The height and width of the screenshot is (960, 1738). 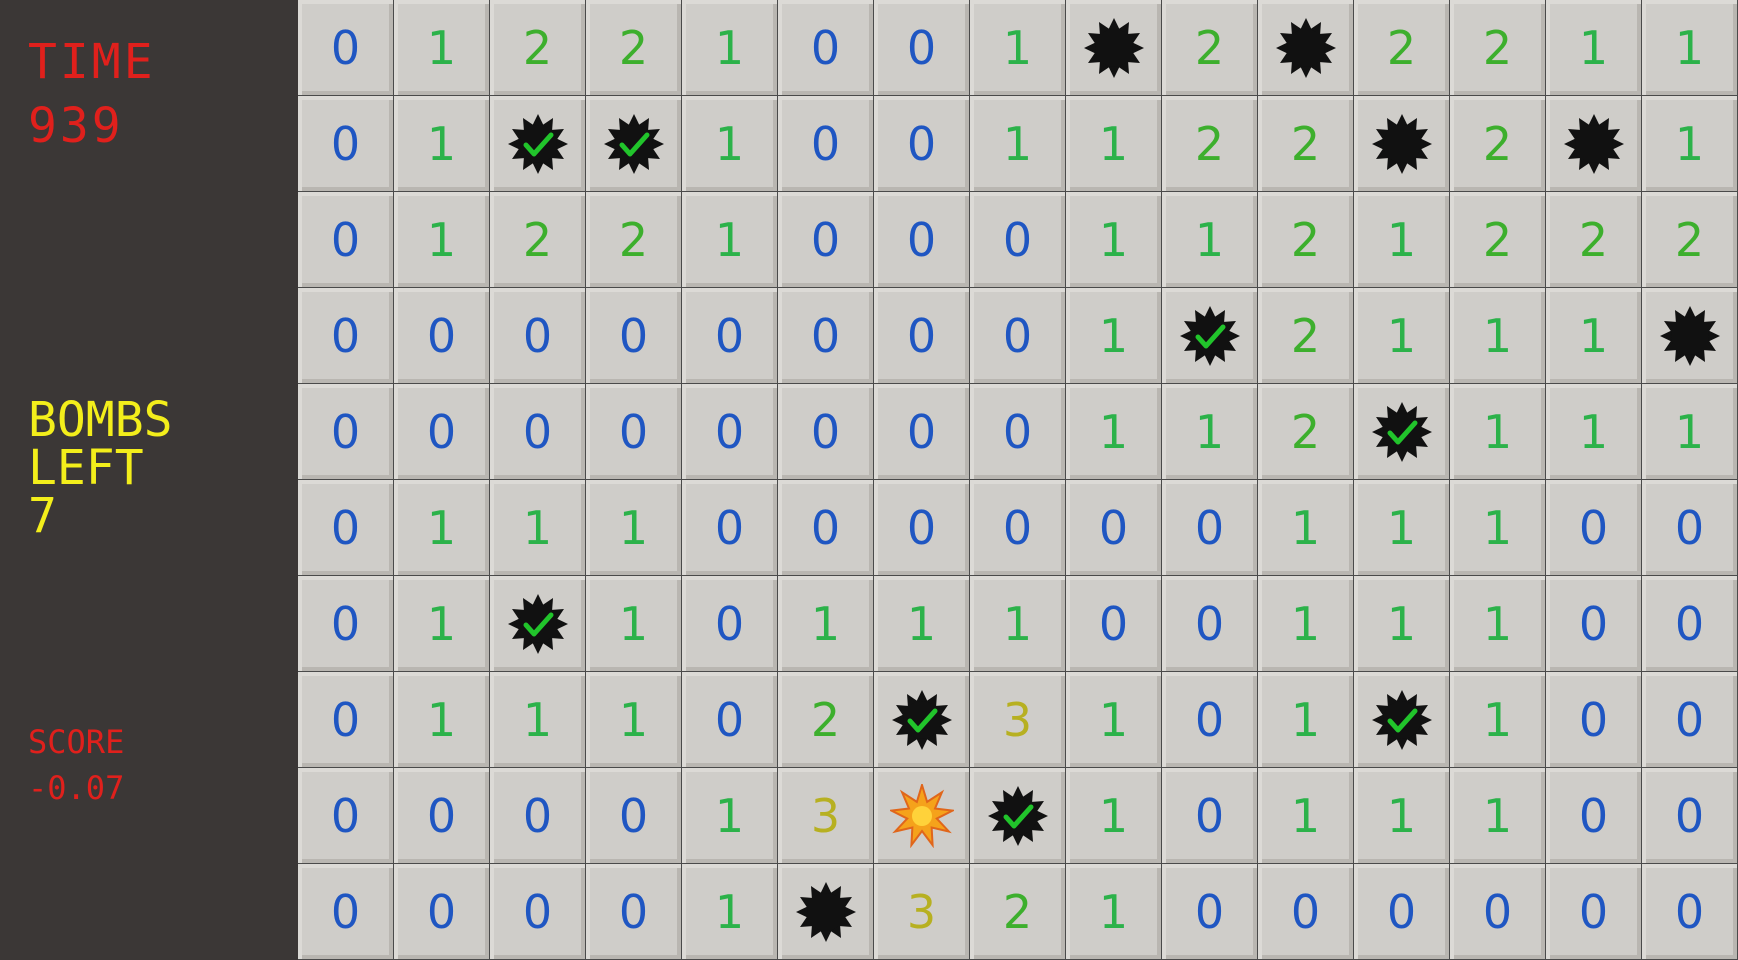 What do you see at coordinates (1306, 336) in the screenshot?
I see `cell-r3-c10: 2` at bounding box center [1306, 336].